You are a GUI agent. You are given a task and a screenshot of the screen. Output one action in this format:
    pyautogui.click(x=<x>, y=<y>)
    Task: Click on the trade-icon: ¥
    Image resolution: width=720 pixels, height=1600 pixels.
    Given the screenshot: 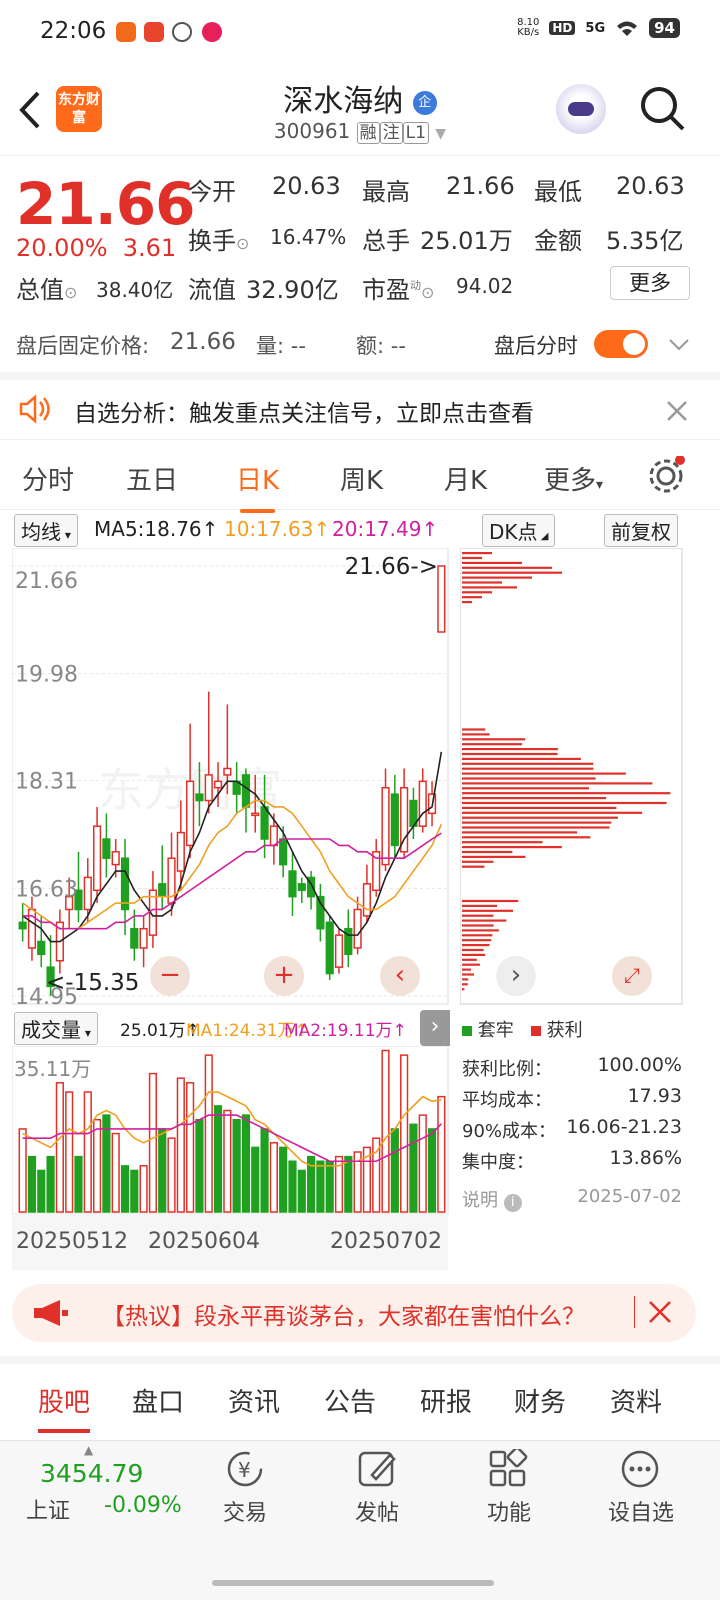 What is the action you would take?
    pyautogui.click(x=245, y=1469)
    